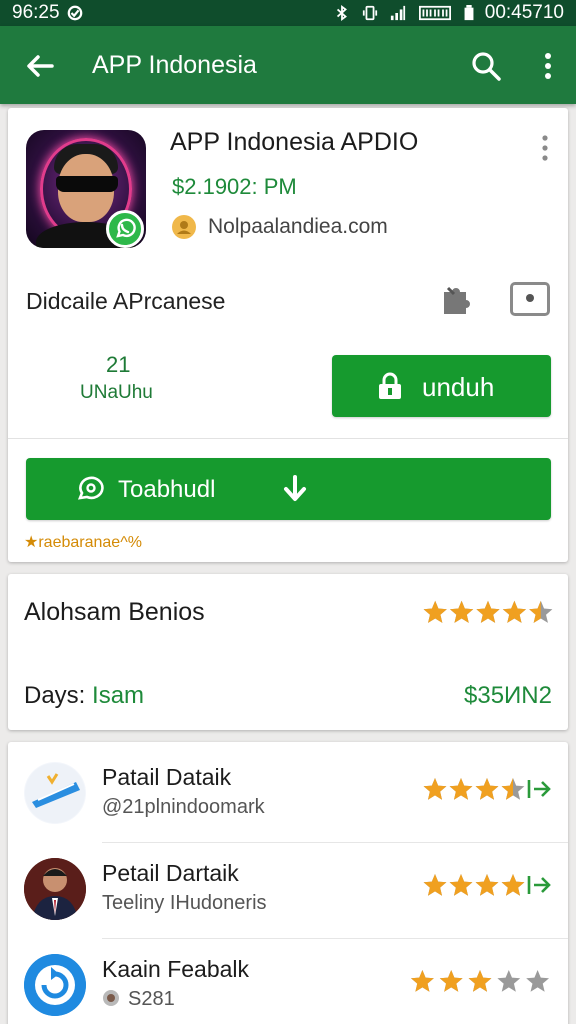 This screenshot has height=1024, width=576. I want to click on developer-name: Nolpaalandiea.com, so click(298, 227).